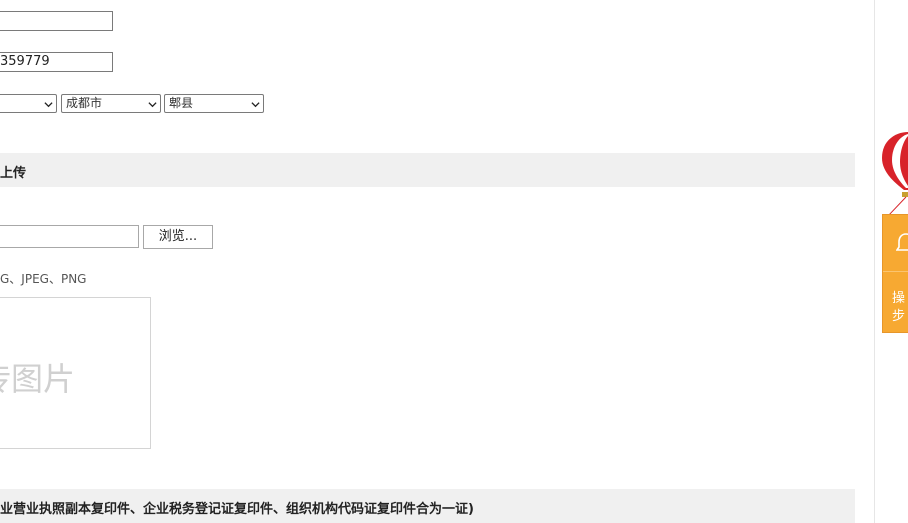 The image size is (908, 523). I want to click on text-input, so click(56, 21).